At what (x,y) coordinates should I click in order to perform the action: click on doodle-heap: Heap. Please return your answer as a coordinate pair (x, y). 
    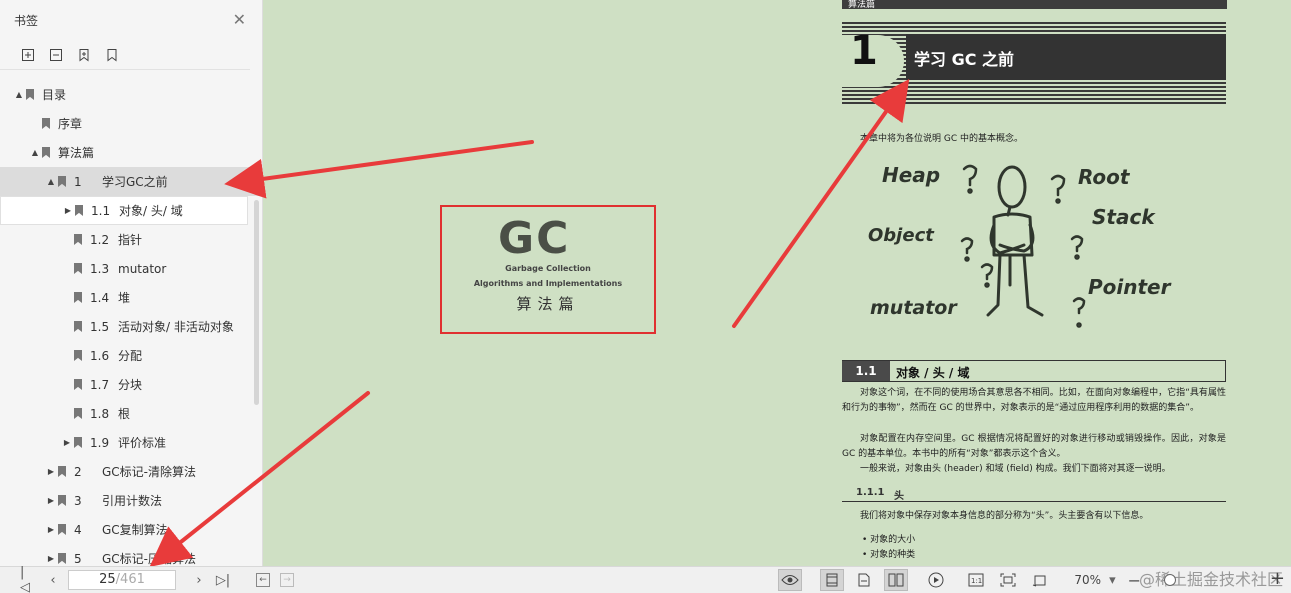
    Looking at the image, I should click on (911, 175).